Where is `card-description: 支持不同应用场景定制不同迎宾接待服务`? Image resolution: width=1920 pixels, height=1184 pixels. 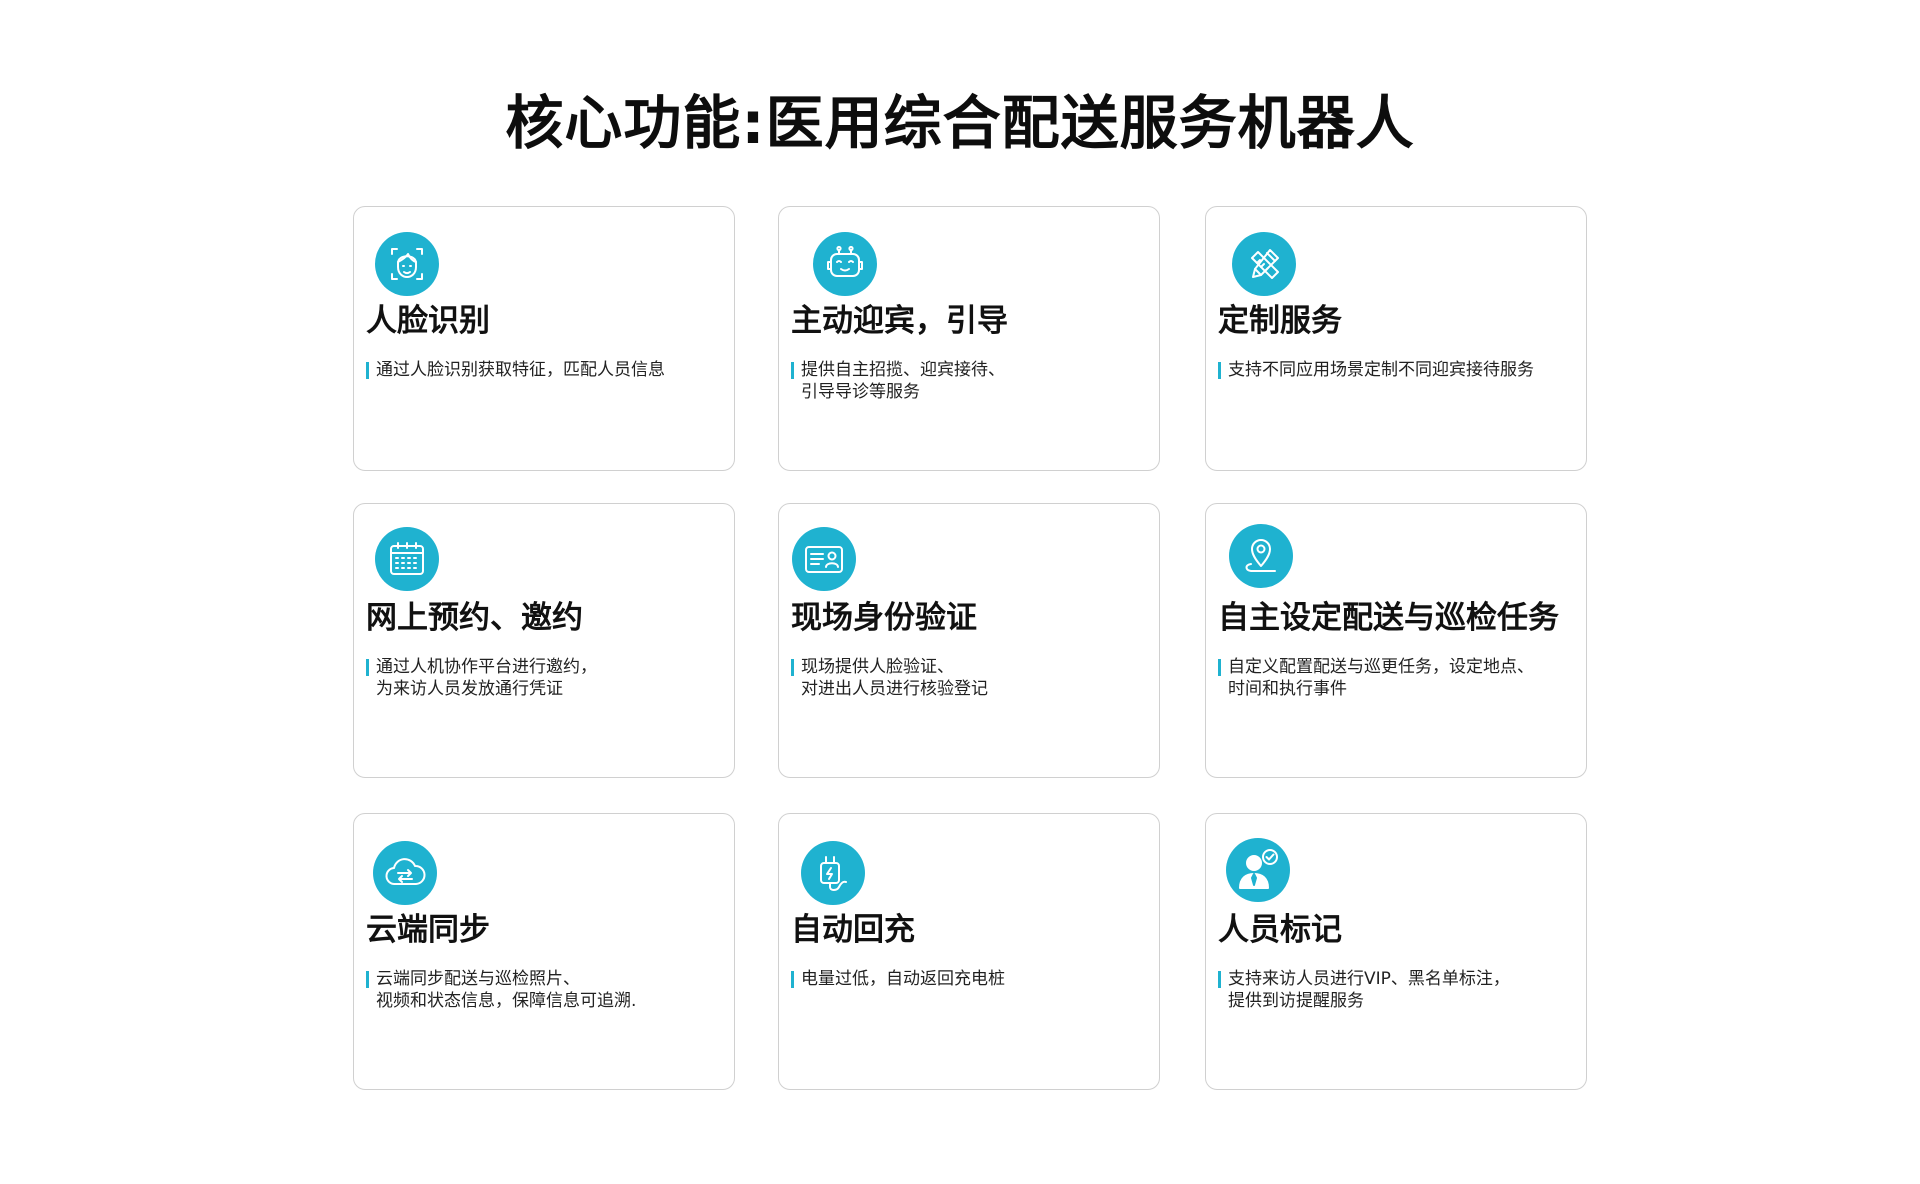
card-description: 支持不同应用场景定制不同迎宾接待服务 is located at coordinates (1376, 370).